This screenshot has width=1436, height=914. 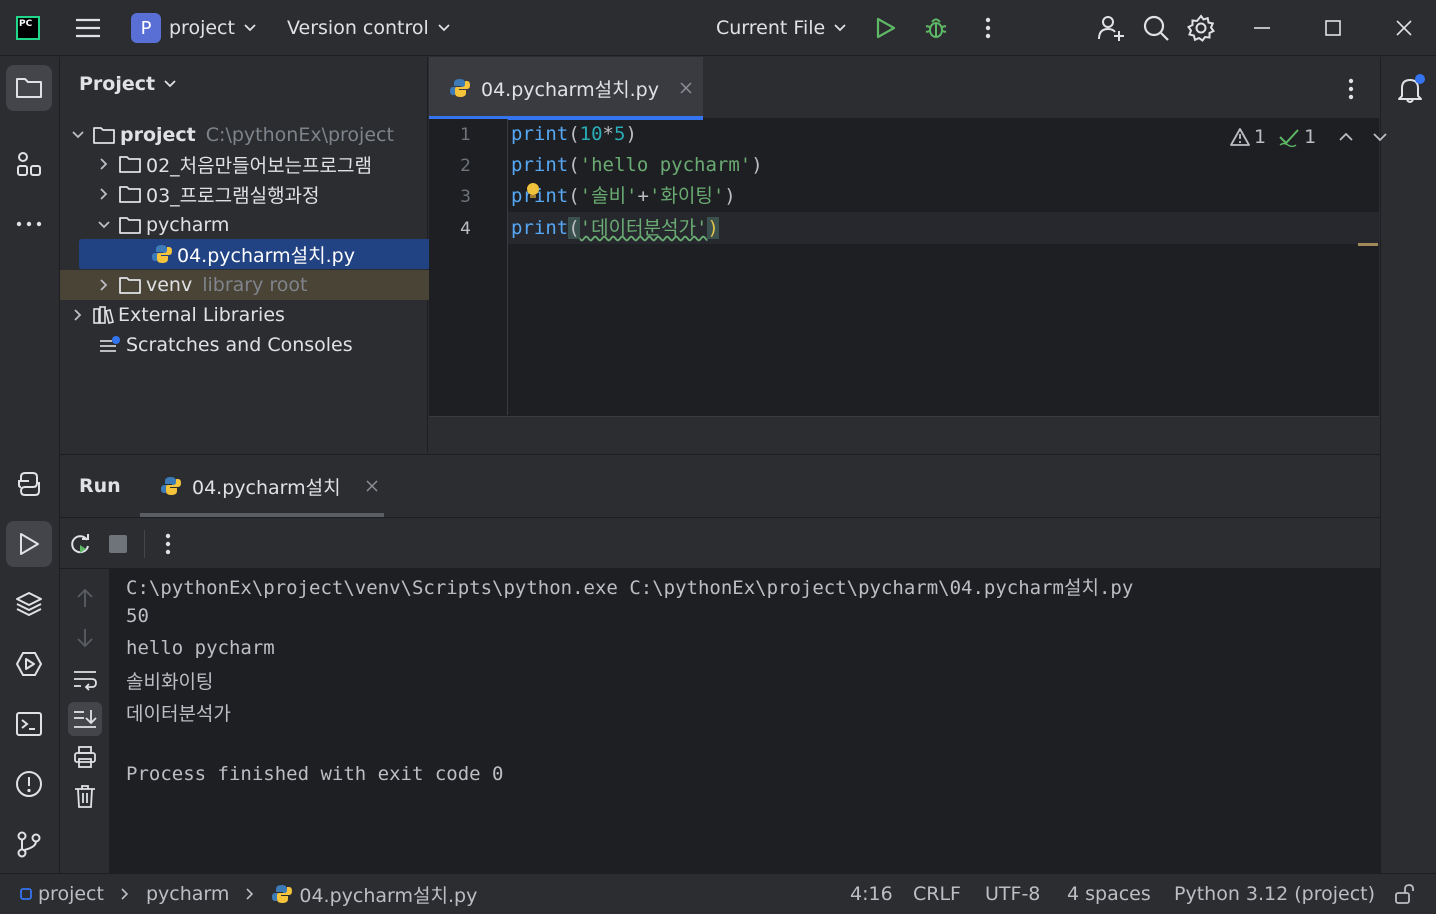 I want to click on scroll-to-end-button, so click(x=85, y=719).